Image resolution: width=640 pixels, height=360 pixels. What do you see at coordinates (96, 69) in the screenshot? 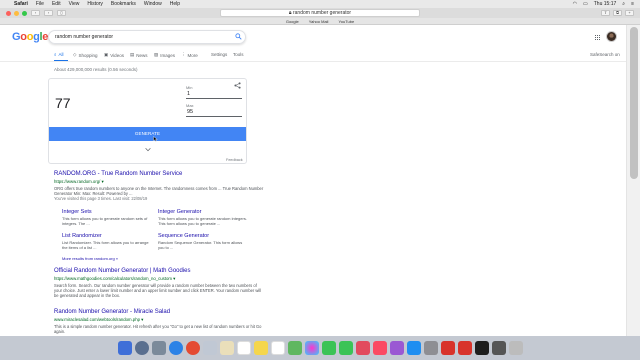
I see `results-count: About 429,000,000 results (0.56 seconds)` at bounding box center [96, 69].